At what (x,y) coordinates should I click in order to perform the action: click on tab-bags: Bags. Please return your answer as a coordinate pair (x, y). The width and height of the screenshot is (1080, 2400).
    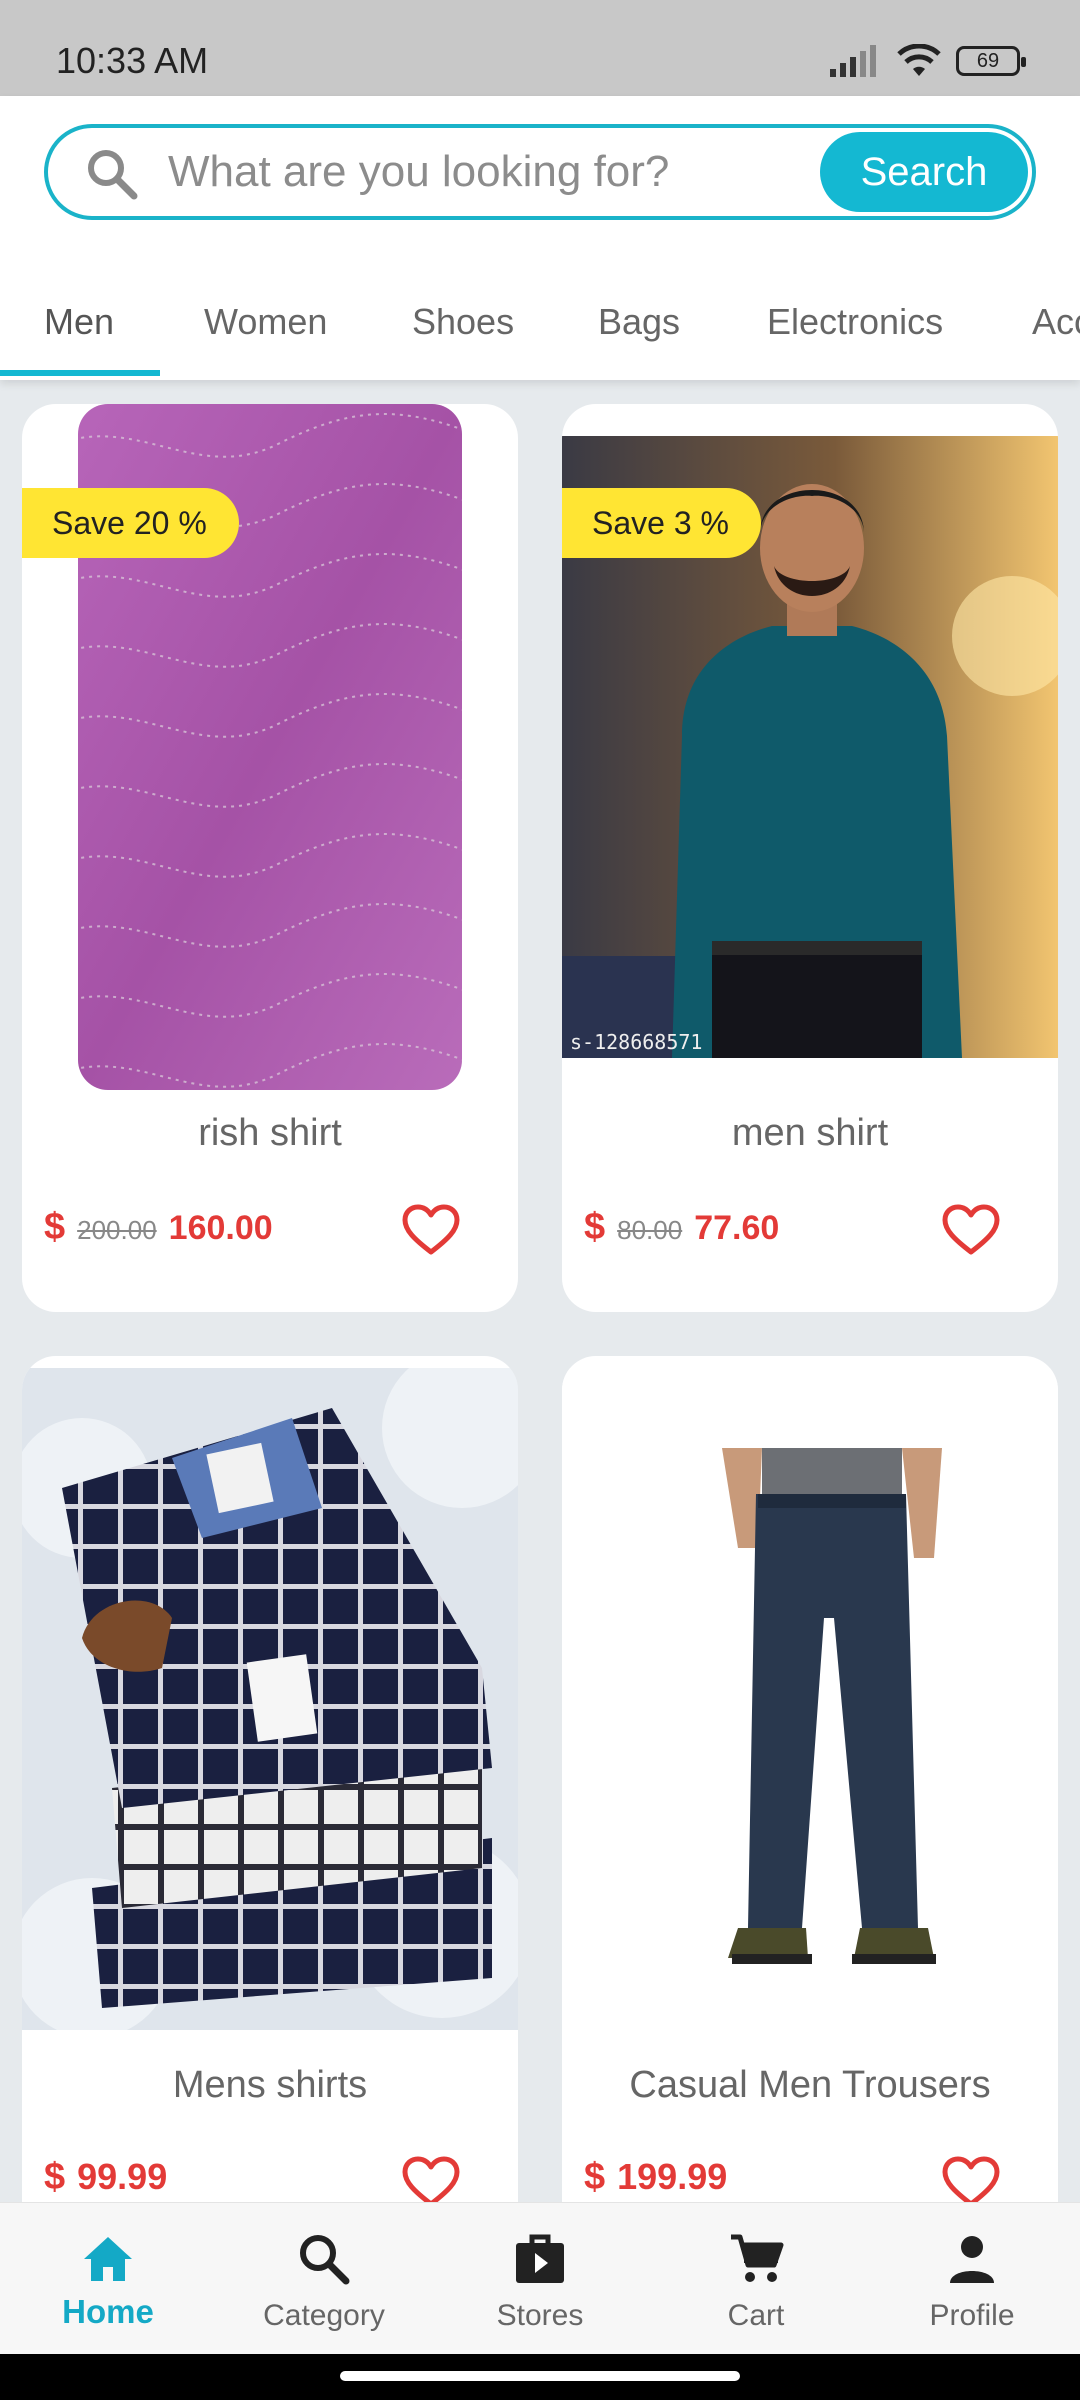
    Looking at the image, I should click on (639, 324).